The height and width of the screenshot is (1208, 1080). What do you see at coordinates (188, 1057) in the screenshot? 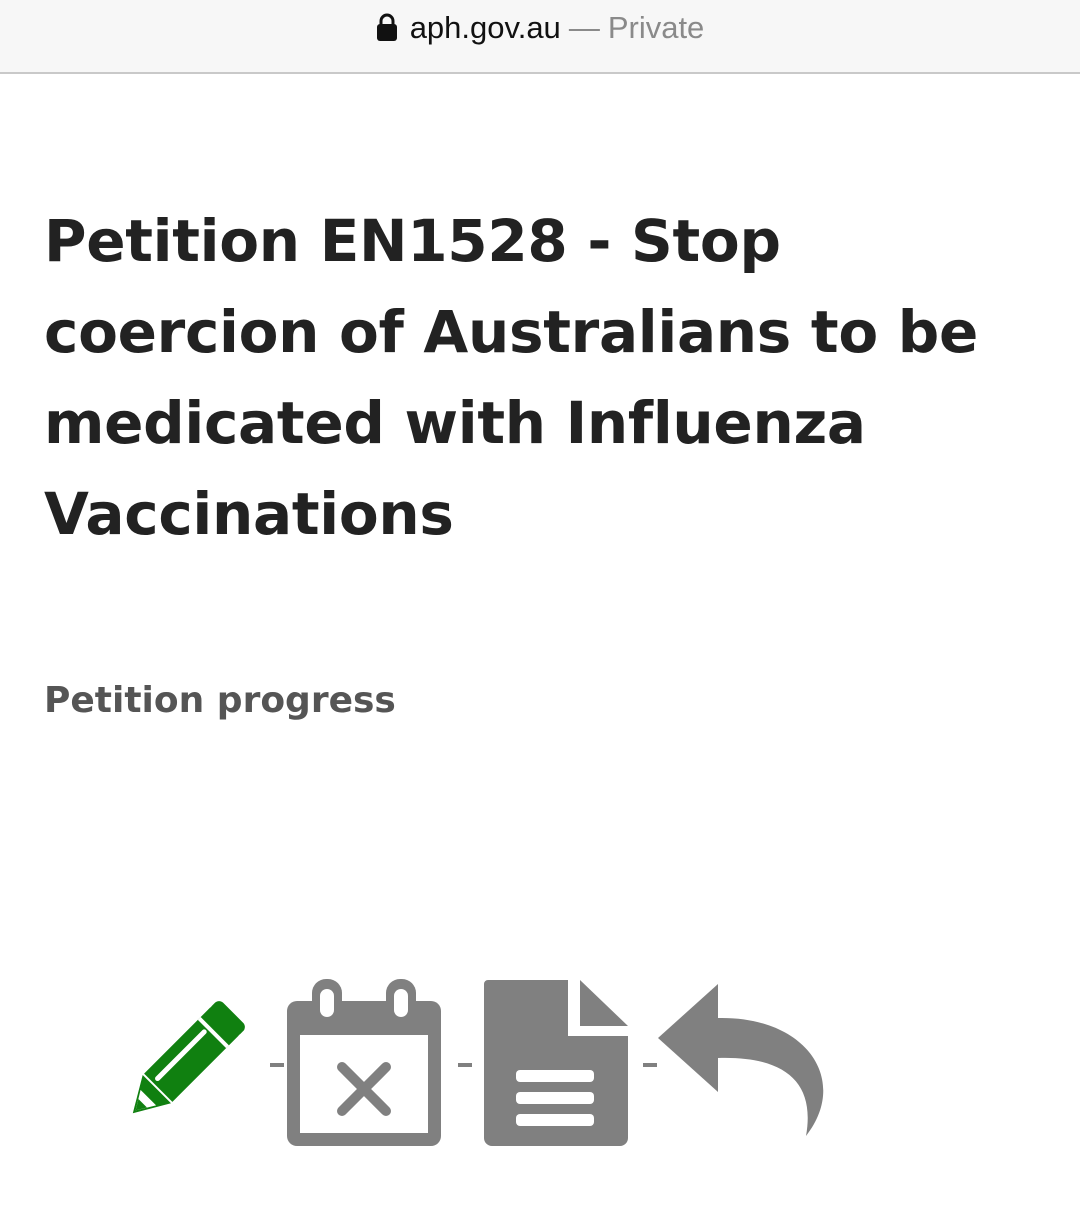
I see `pencil-icon` at bounding box center [188, 1057].